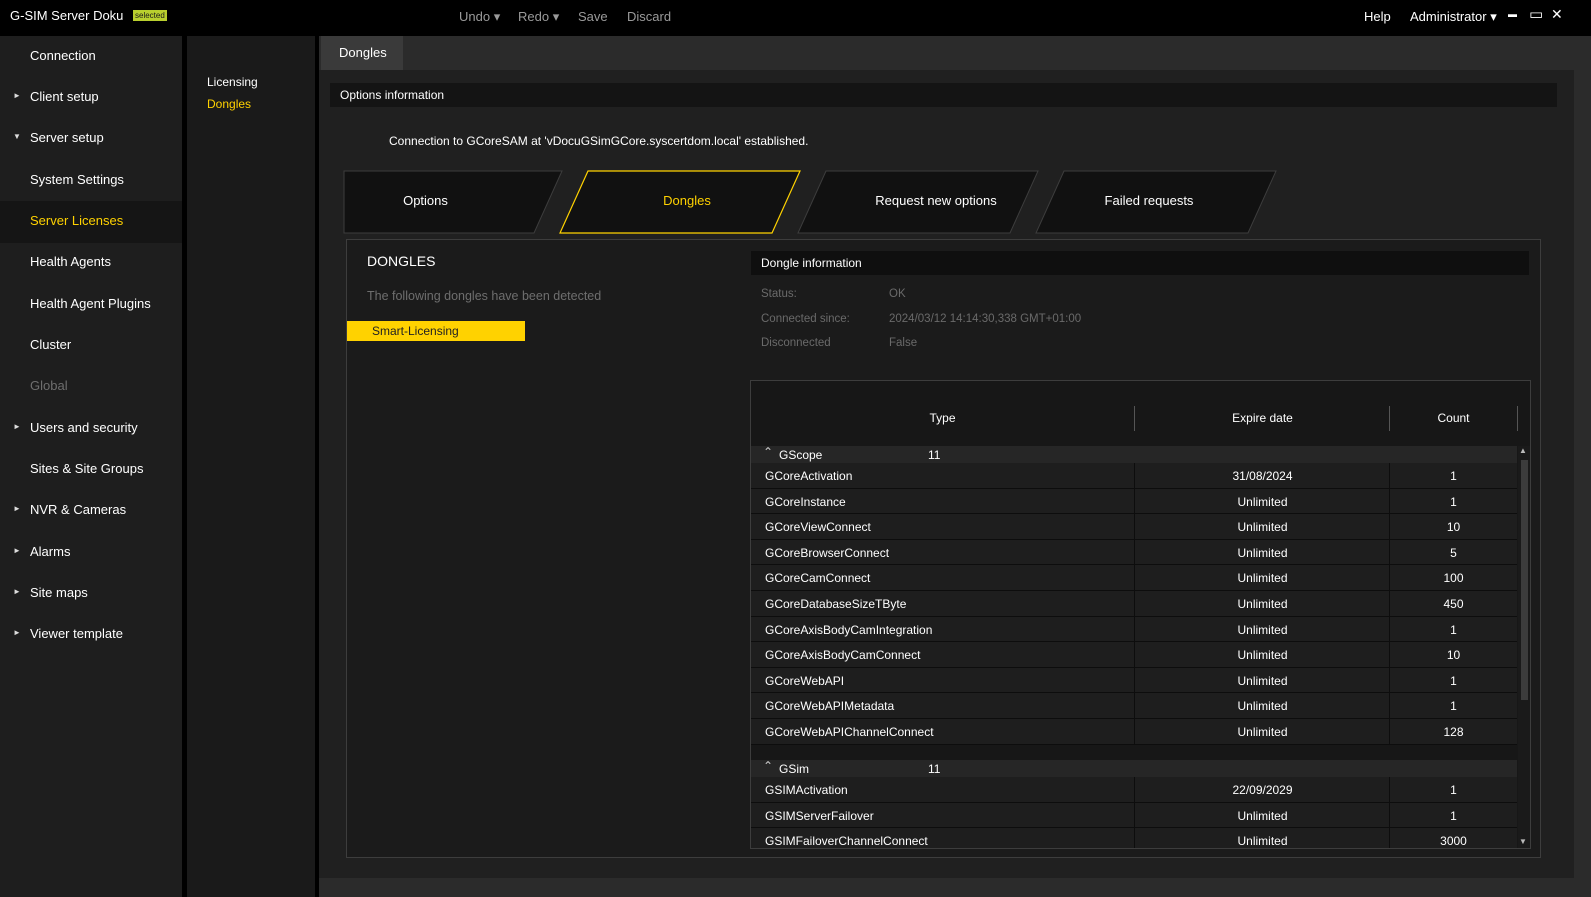  Describe the element at coordinates (1262, 476) in the screenshot. I see `cell-expire-date: 31/08/2024` at that location.